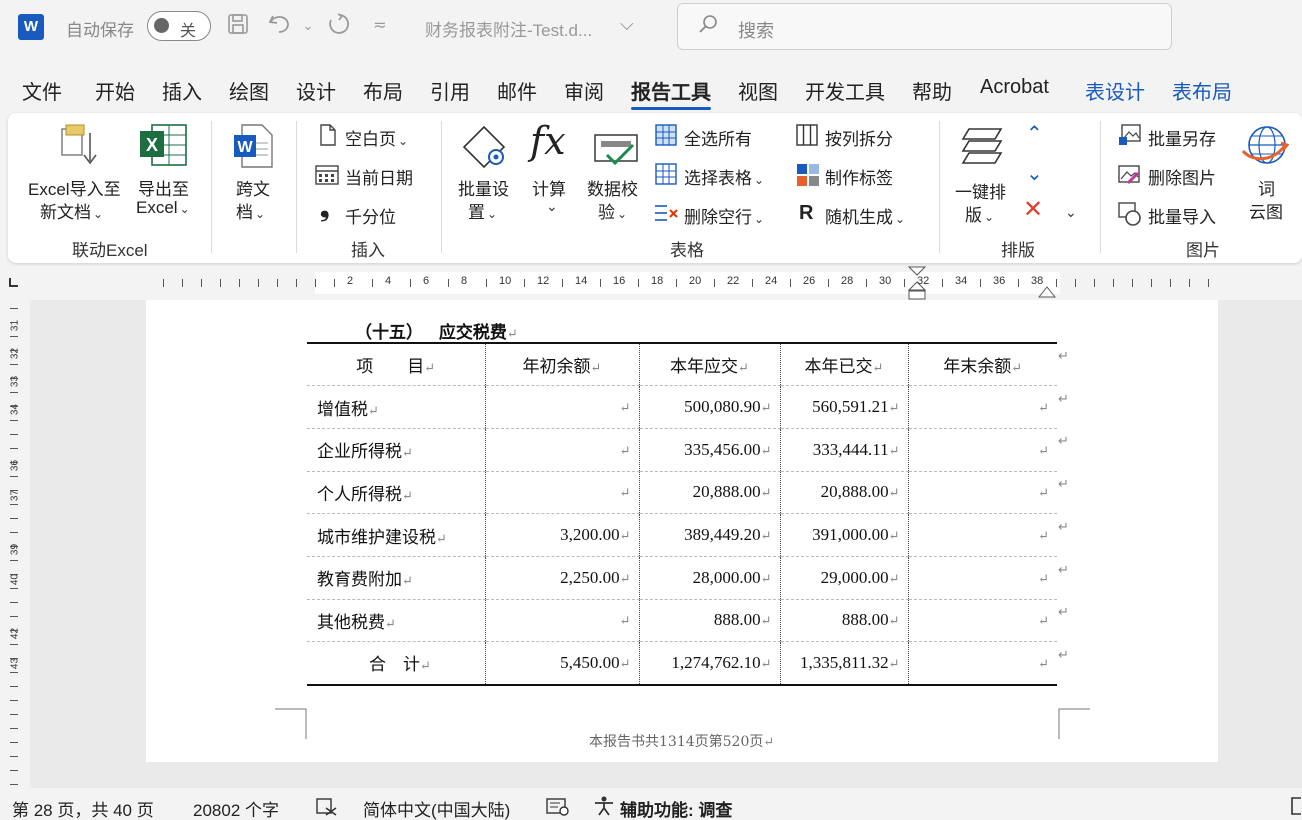 The height and width of the screenshot is (820, 1302). Describe the element at coordinates (450, 90) in the screenshot. I see `tab-references: 引用` at that location.